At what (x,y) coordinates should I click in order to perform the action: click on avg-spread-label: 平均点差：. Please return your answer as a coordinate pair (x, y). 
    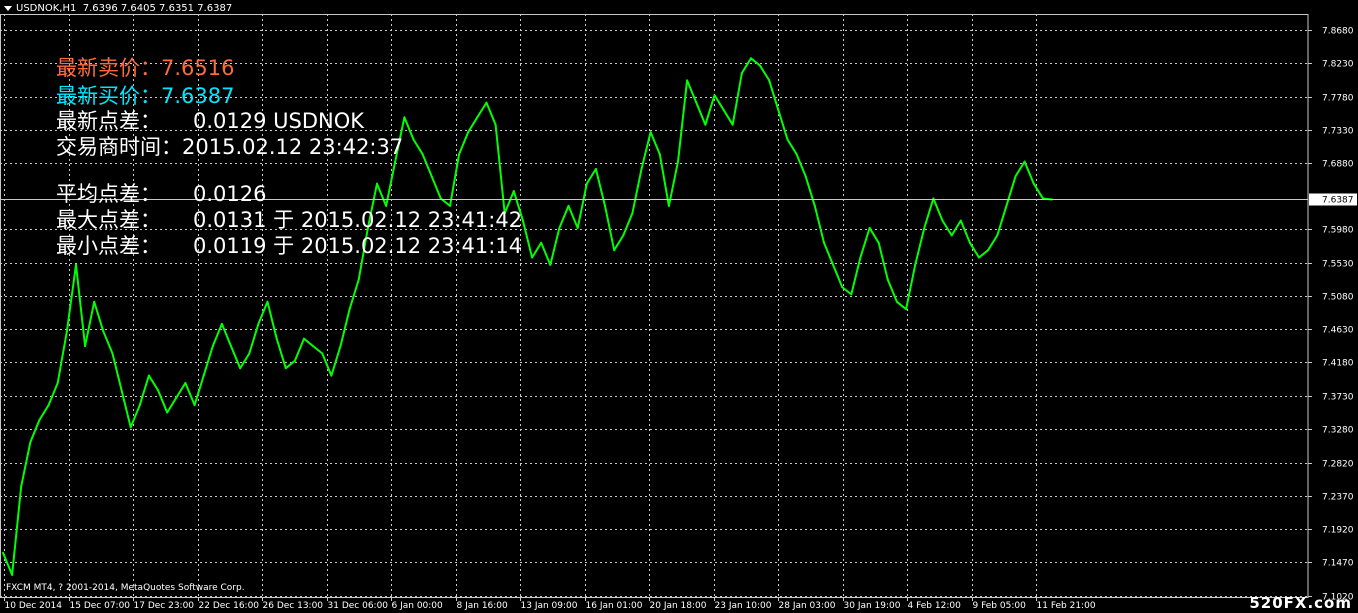
    Looking at the image, I should click on (108, 194).